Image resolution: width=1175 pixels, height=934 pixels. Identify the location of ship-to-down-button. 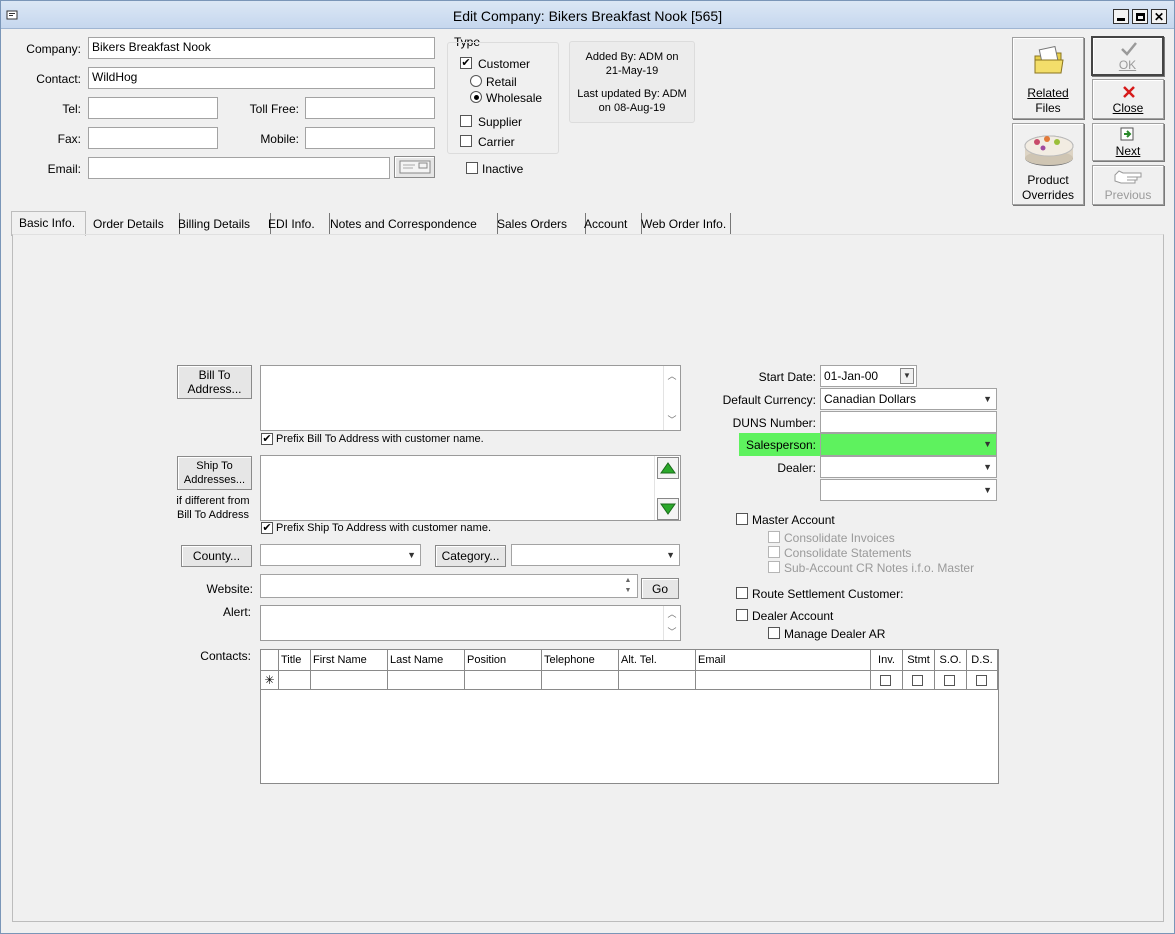
(668, 509).